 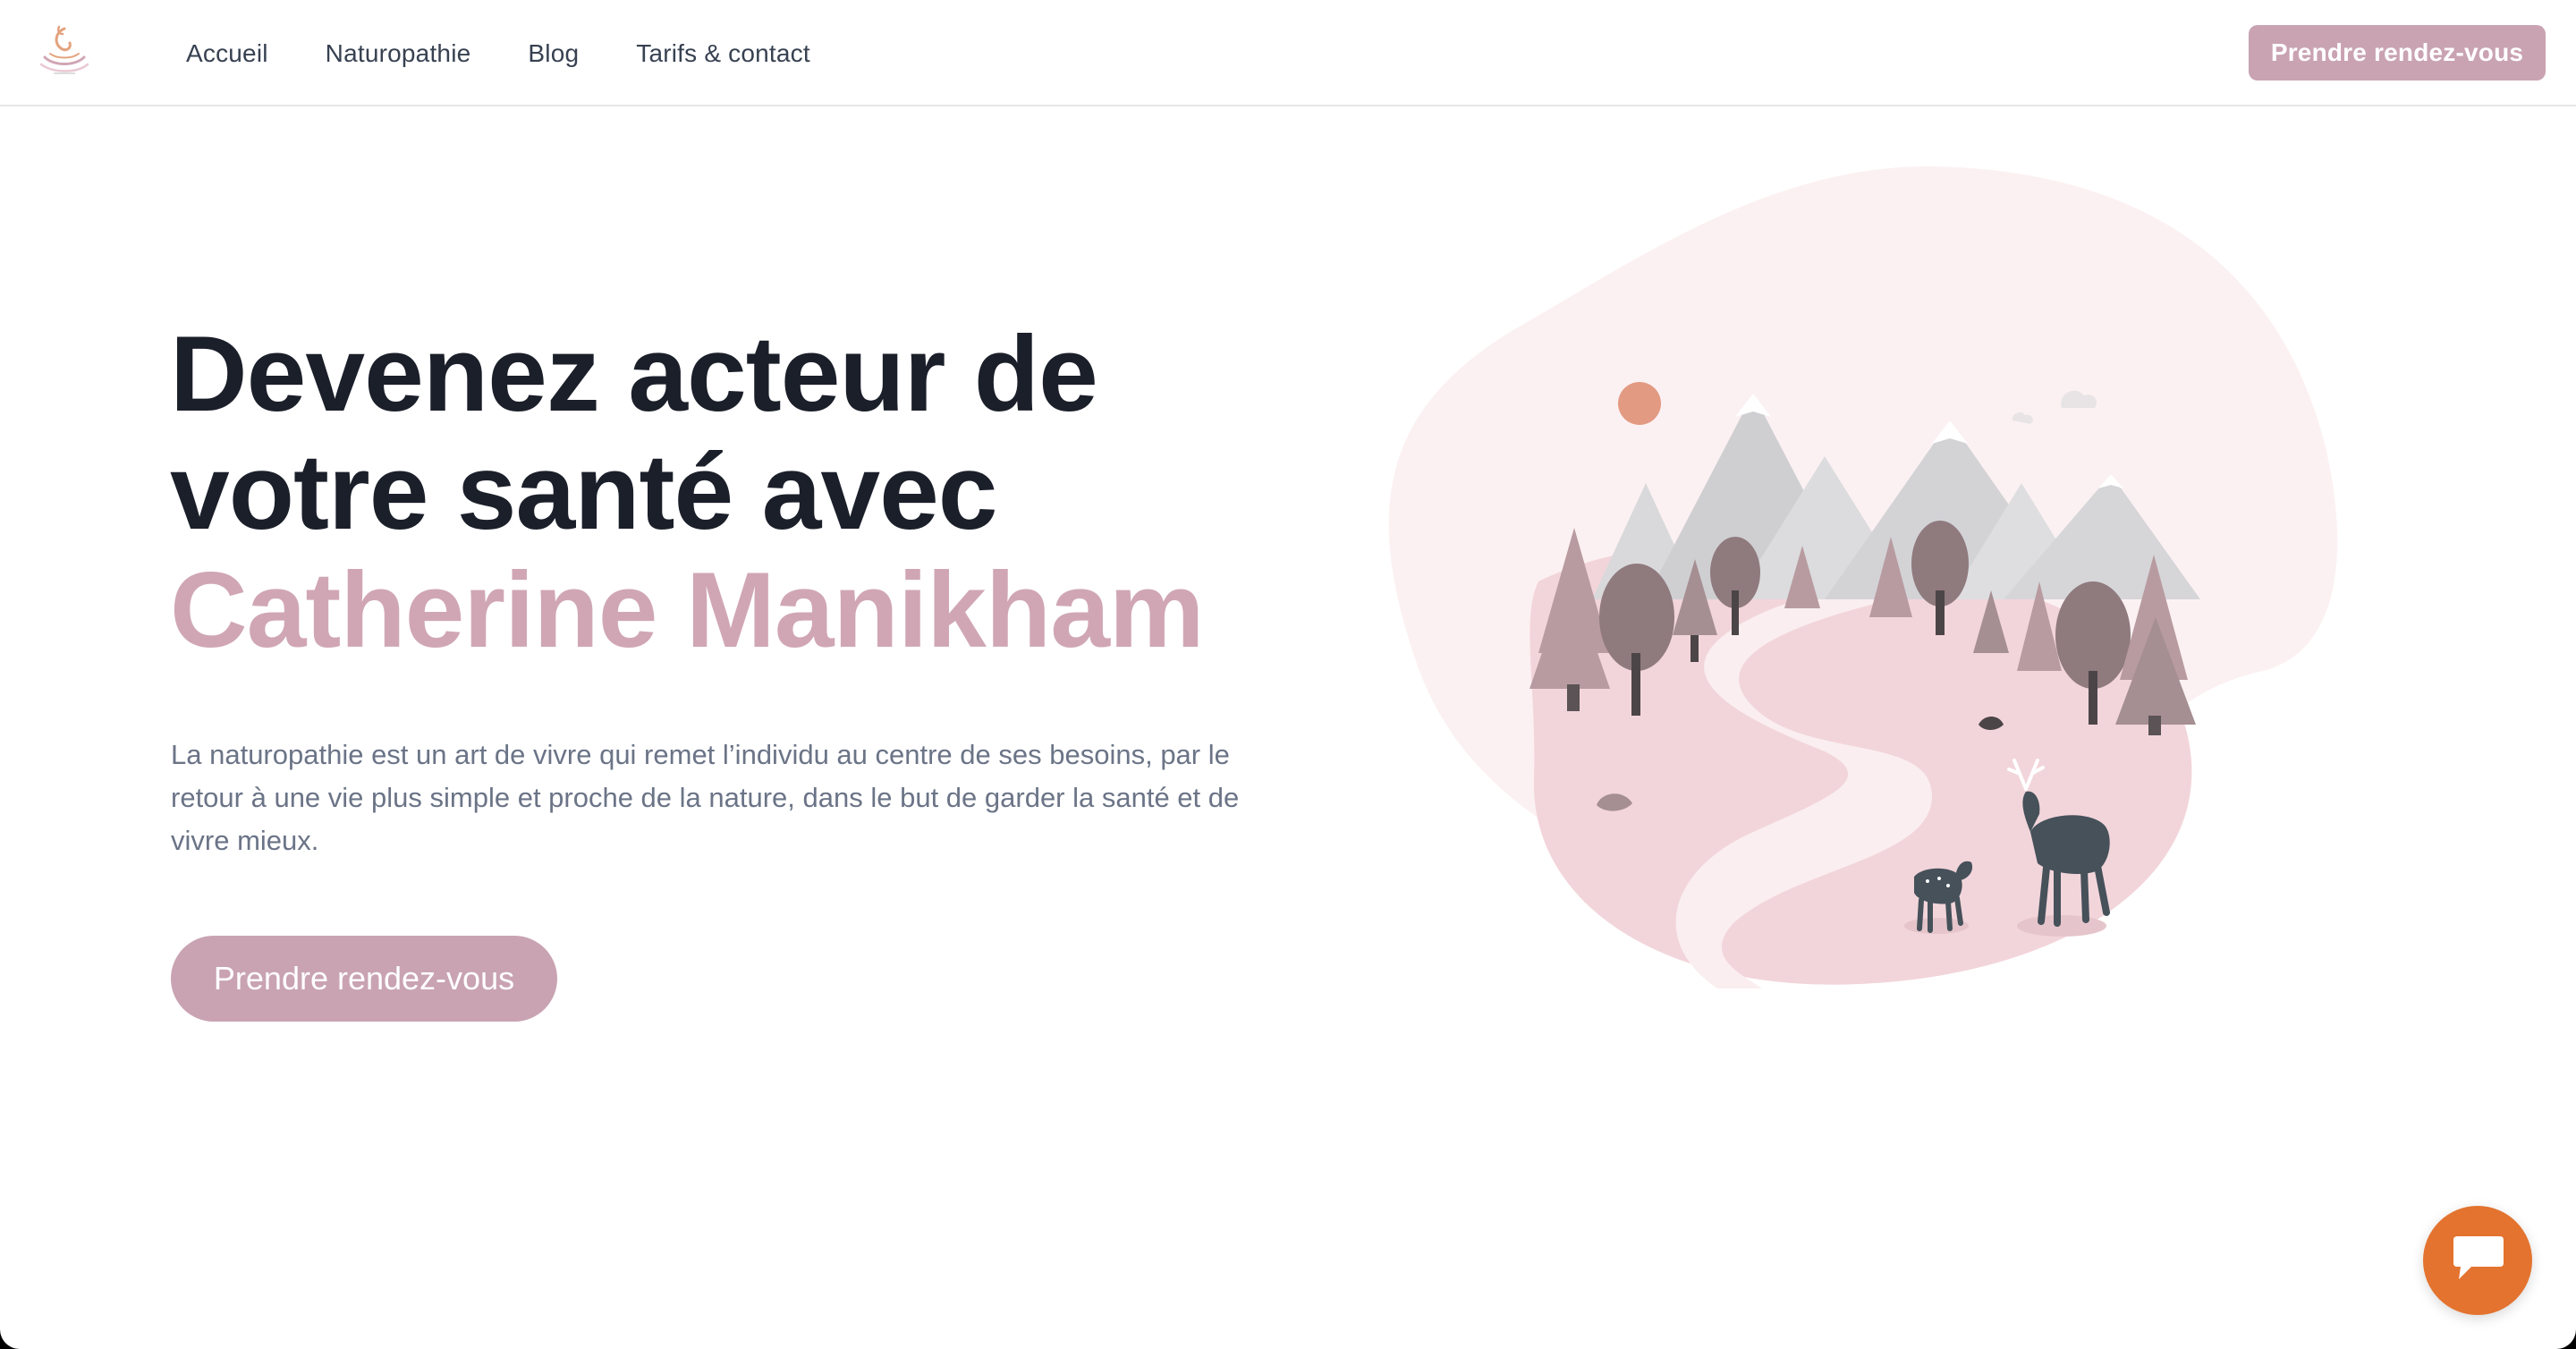 What do you see at coordinates (723, 54) in the screenshot?
I see `nav-tarifs-contact: Tarifs & contact` at bounding box center [723, 54].